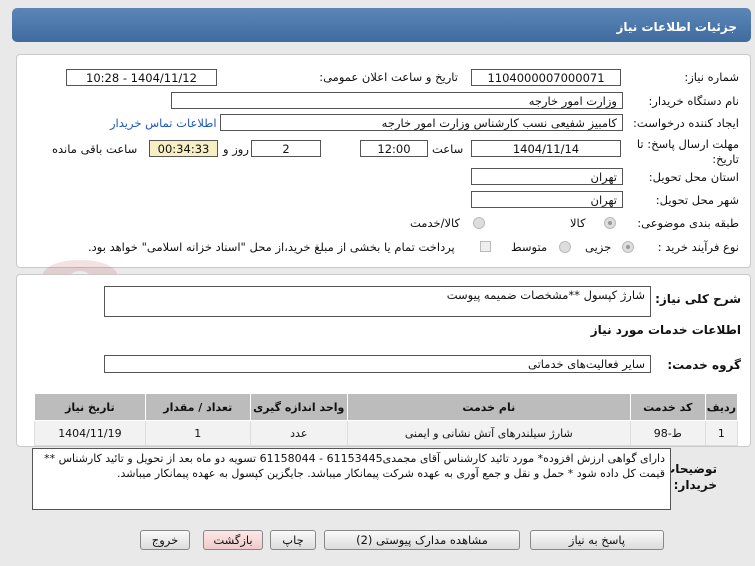 The width and height of the screenshot is (755, 566). Describe the element at coordinates (597, 540) in the screenshot. I see `reply-button: پاسخ به نیاز` at that location.